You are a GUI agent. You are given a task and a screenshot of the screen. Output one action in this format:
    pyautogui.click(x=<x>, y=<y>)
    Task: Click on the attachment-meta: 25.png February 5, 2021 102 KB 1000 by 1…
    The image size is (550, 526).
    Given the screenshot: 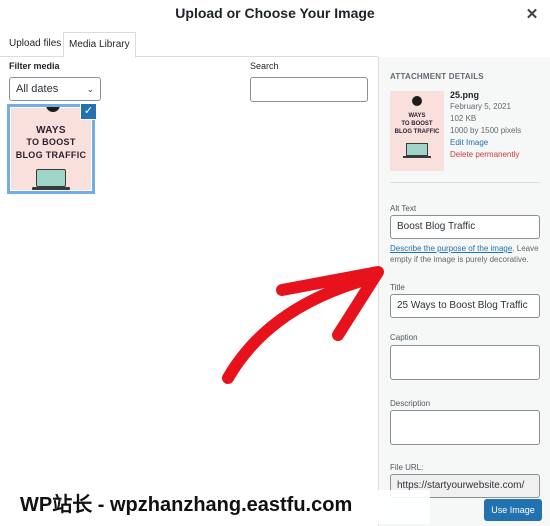 What is the action you would take?
    pyautogui.click(x=485, y=125)
    